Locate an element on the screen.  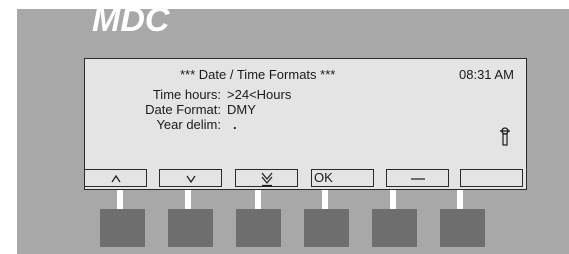
field-labels: Time hours: Date Format: Year delim: is located at coordinates (153, 117).